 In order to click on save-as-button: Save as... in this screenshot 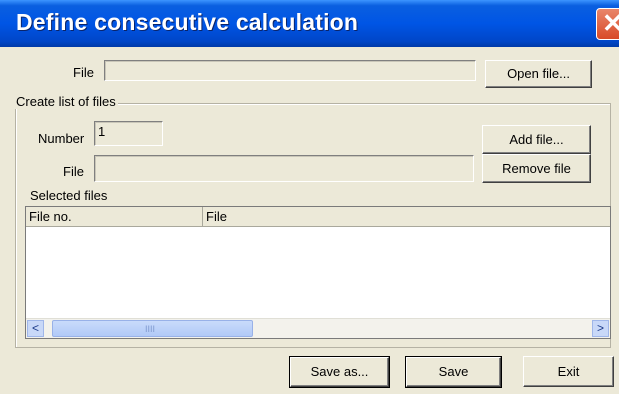, I will do `click(339, 372)`.